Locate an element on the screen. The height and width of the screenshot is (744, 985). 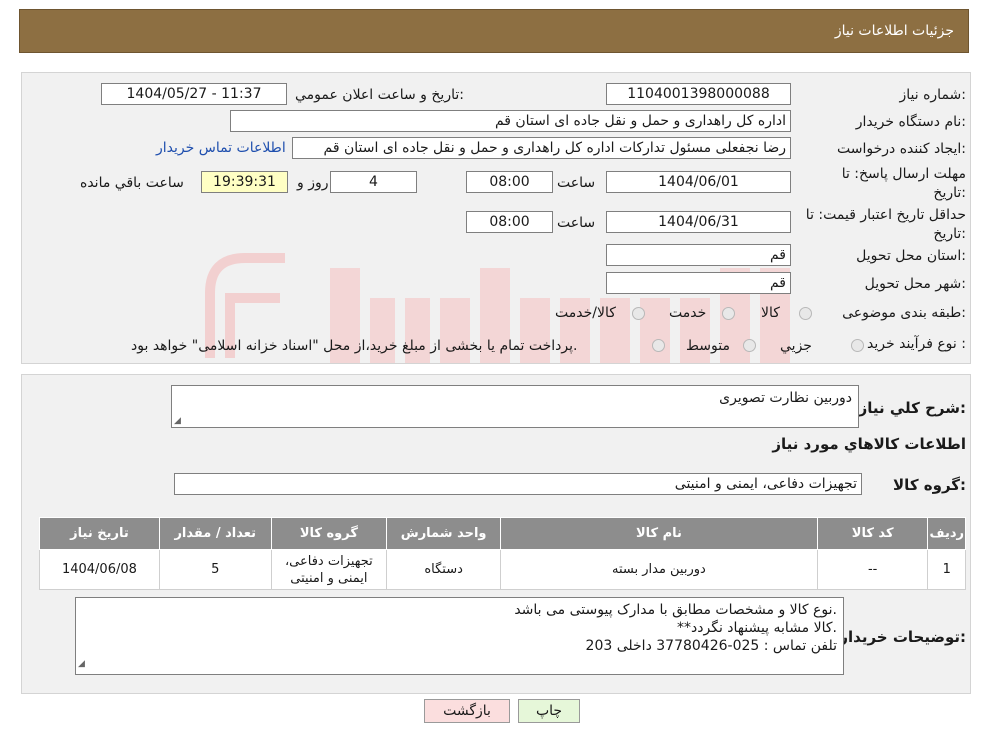
col-item-code: کد کالا is located at coordinates (872, 533).